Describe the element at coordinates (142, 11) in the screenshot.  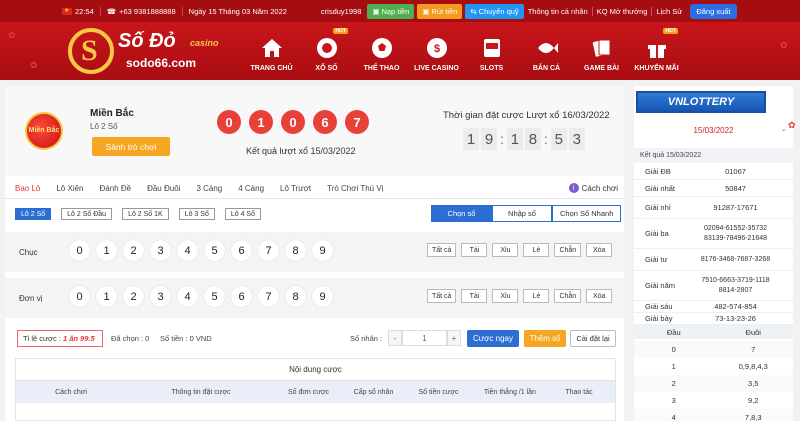
I see `hotline: ☎ +63 9381888888` at that location.